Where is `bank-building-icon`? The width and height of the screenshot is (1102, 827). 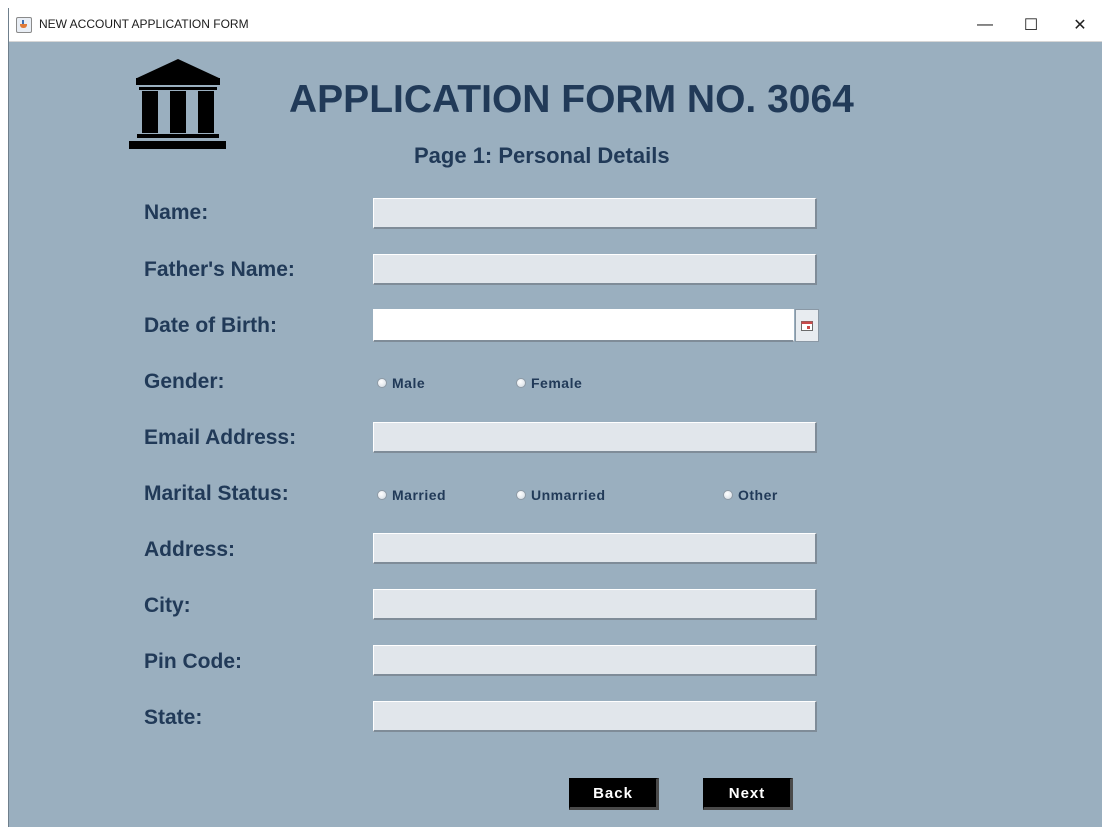
bank-building-icon is located at coordinates (177, 104).